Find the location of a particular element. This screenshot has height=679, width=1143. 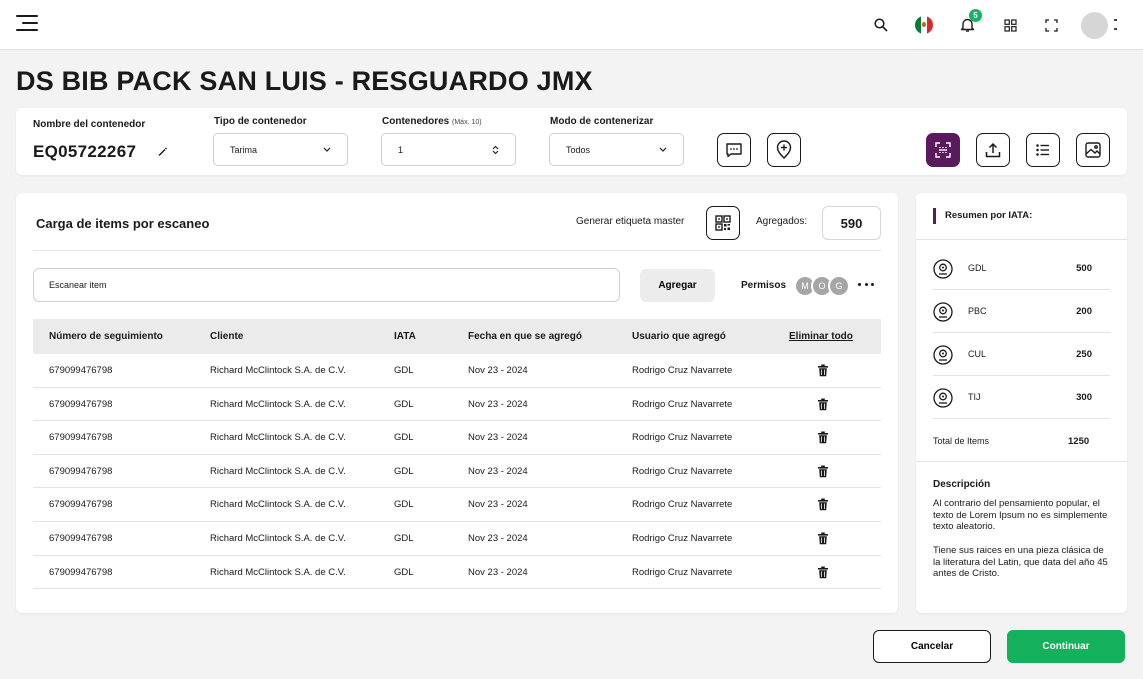

iata-summary-row: GDL 500 is located at coordinates (1021, 268).